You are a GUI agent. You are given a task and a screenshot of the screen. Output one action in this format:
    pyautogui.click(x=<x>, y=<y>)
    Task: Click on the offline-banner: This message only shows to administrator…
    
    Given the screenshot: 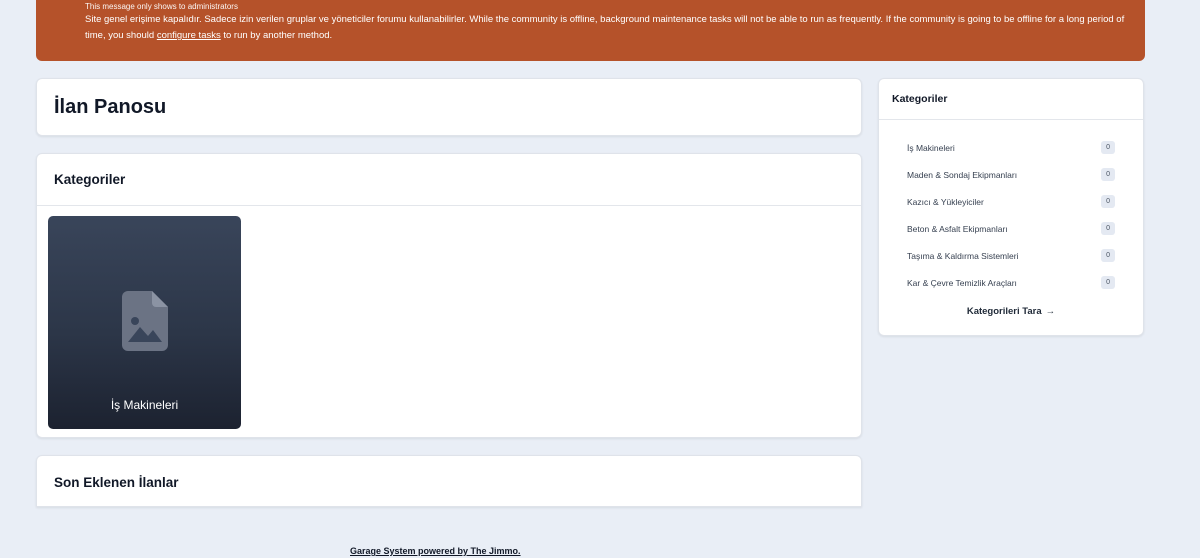 What is the action you would take?
    pyautogui.click(x=590, y=30)
    